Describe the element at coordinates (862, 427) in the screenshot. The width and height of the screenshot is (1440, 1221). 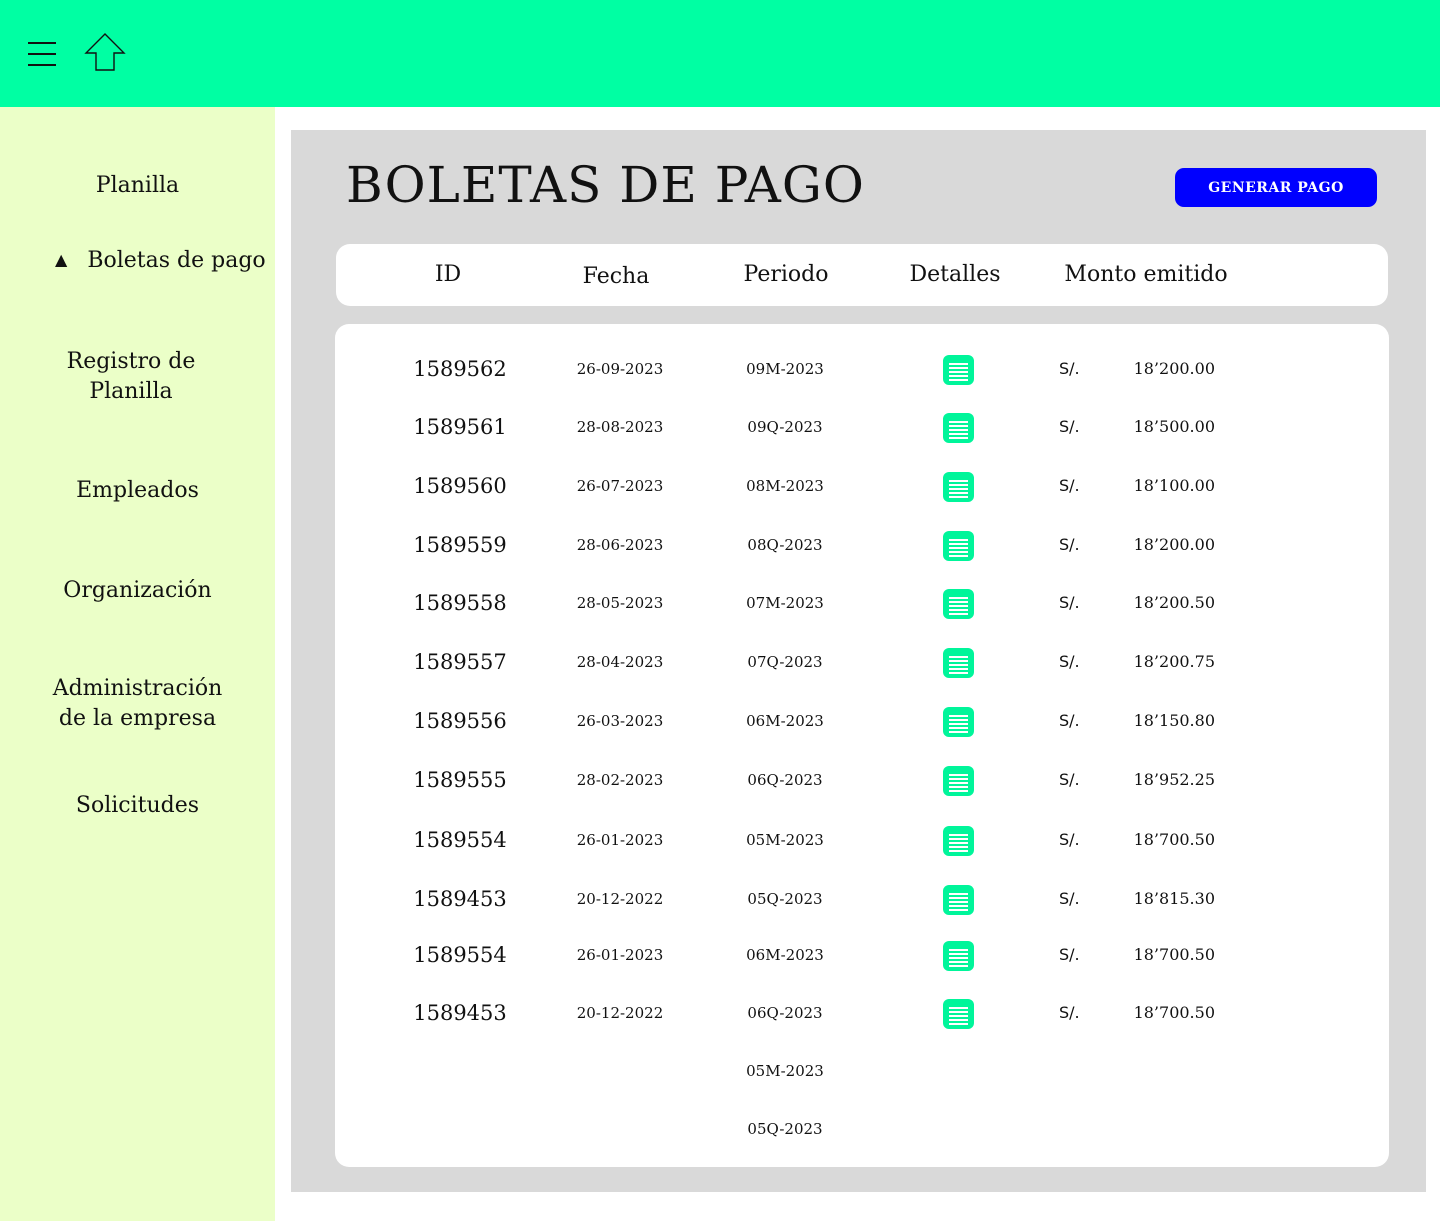
I see `table-row: 1589561 28-08-2023 09Q-2023 S/. 18’500.00` at that location.